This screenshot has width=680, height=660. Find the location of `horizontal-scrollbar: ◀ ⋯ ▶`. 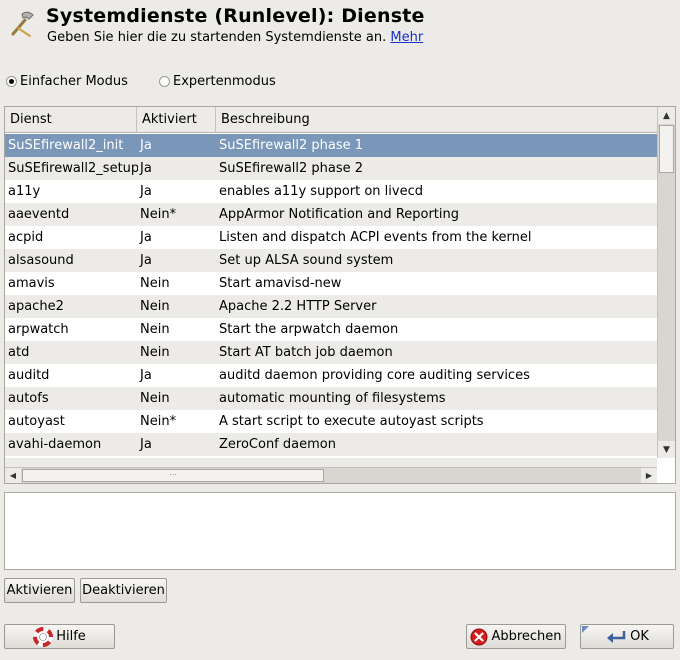

horizontal-scrollbar: ◀ ⋯ ▶ is located at coordinates (331, 475).